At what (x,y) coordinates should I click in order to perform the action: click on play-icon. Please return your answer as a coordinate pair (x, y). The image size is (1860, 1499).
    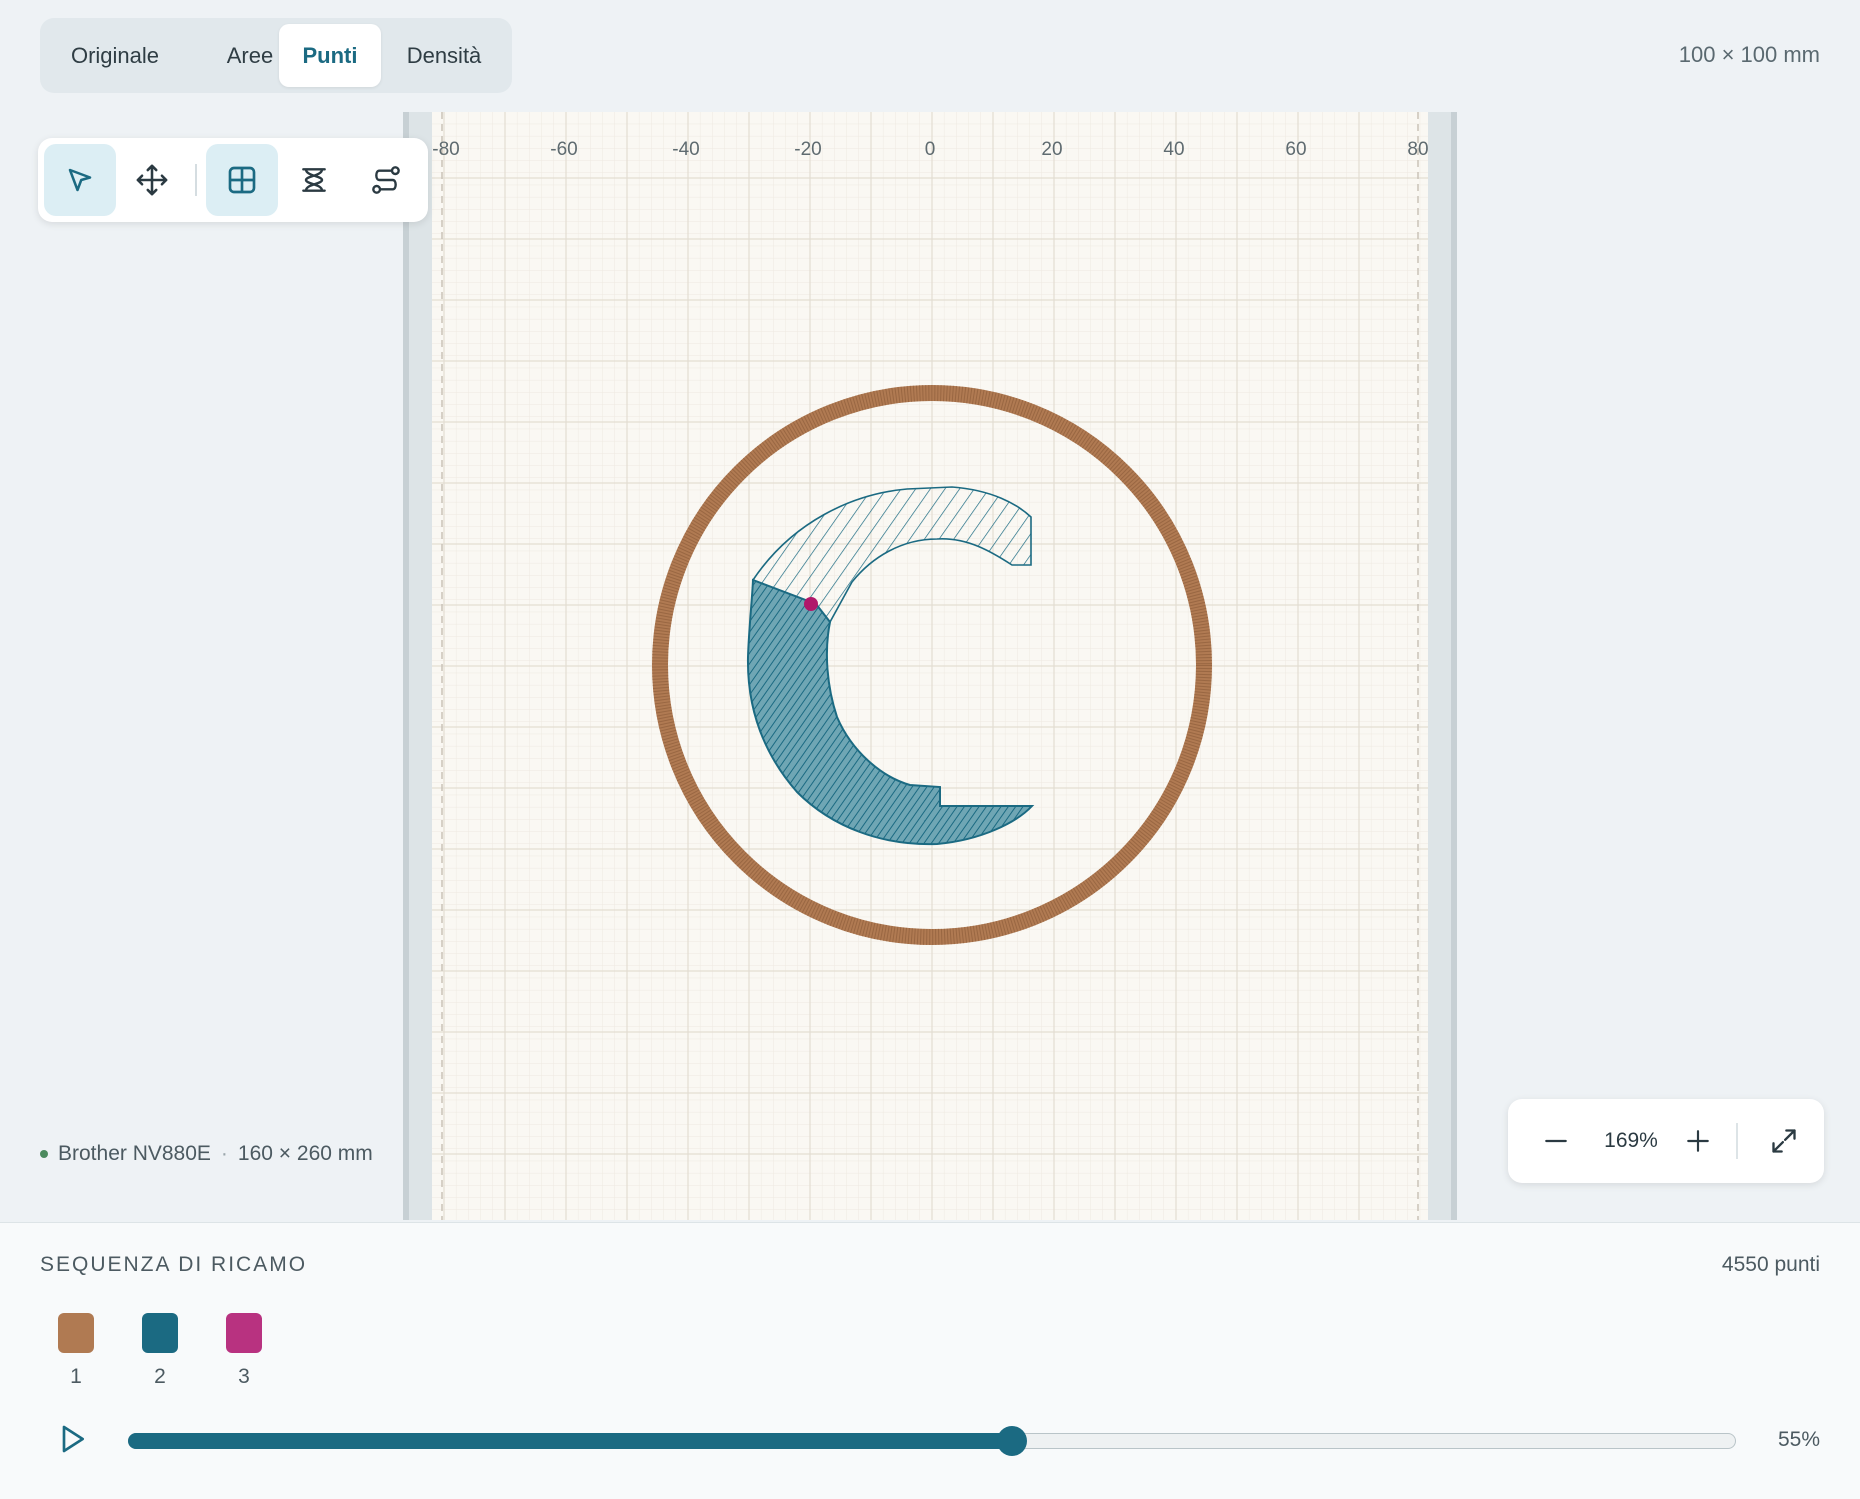
    Looking at the image, I should click on (73, 1439).